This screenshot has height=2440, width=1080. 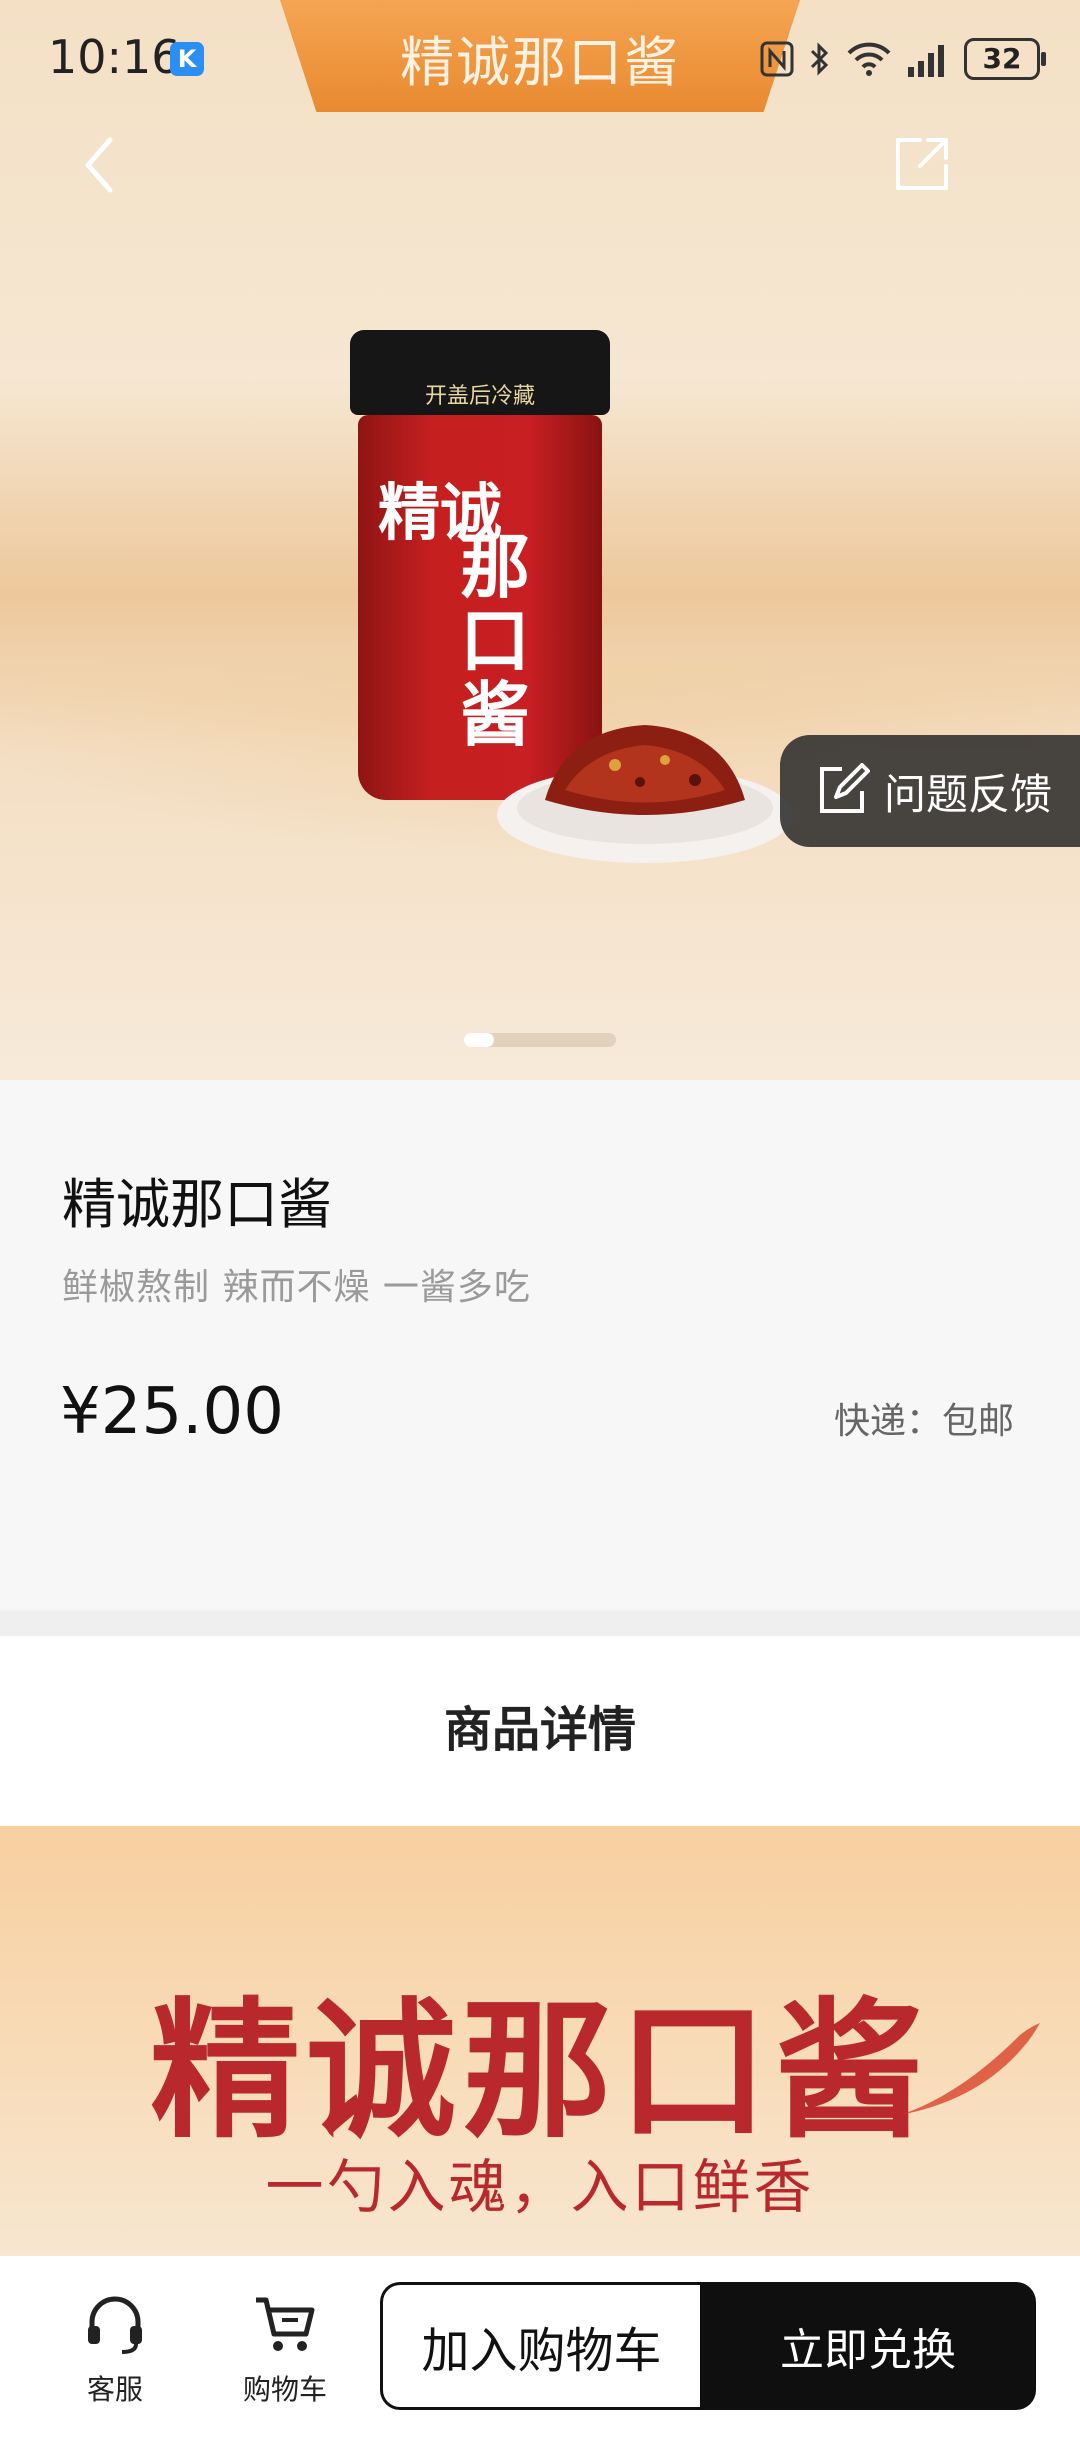 I want to click on signal-icon, so click(x=926, y=61).